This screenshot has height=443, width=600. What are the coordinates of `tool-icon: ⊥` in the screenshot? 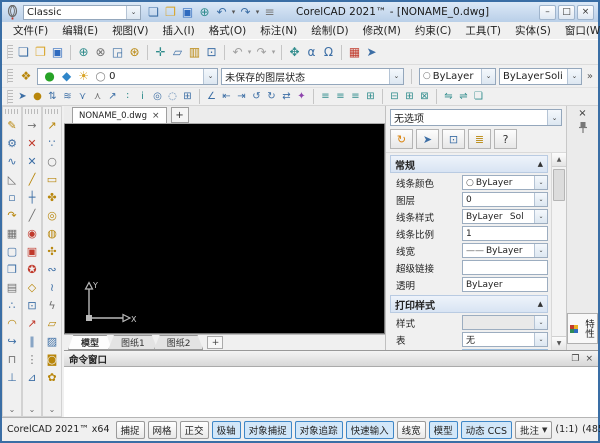 It's located at (12, 377).